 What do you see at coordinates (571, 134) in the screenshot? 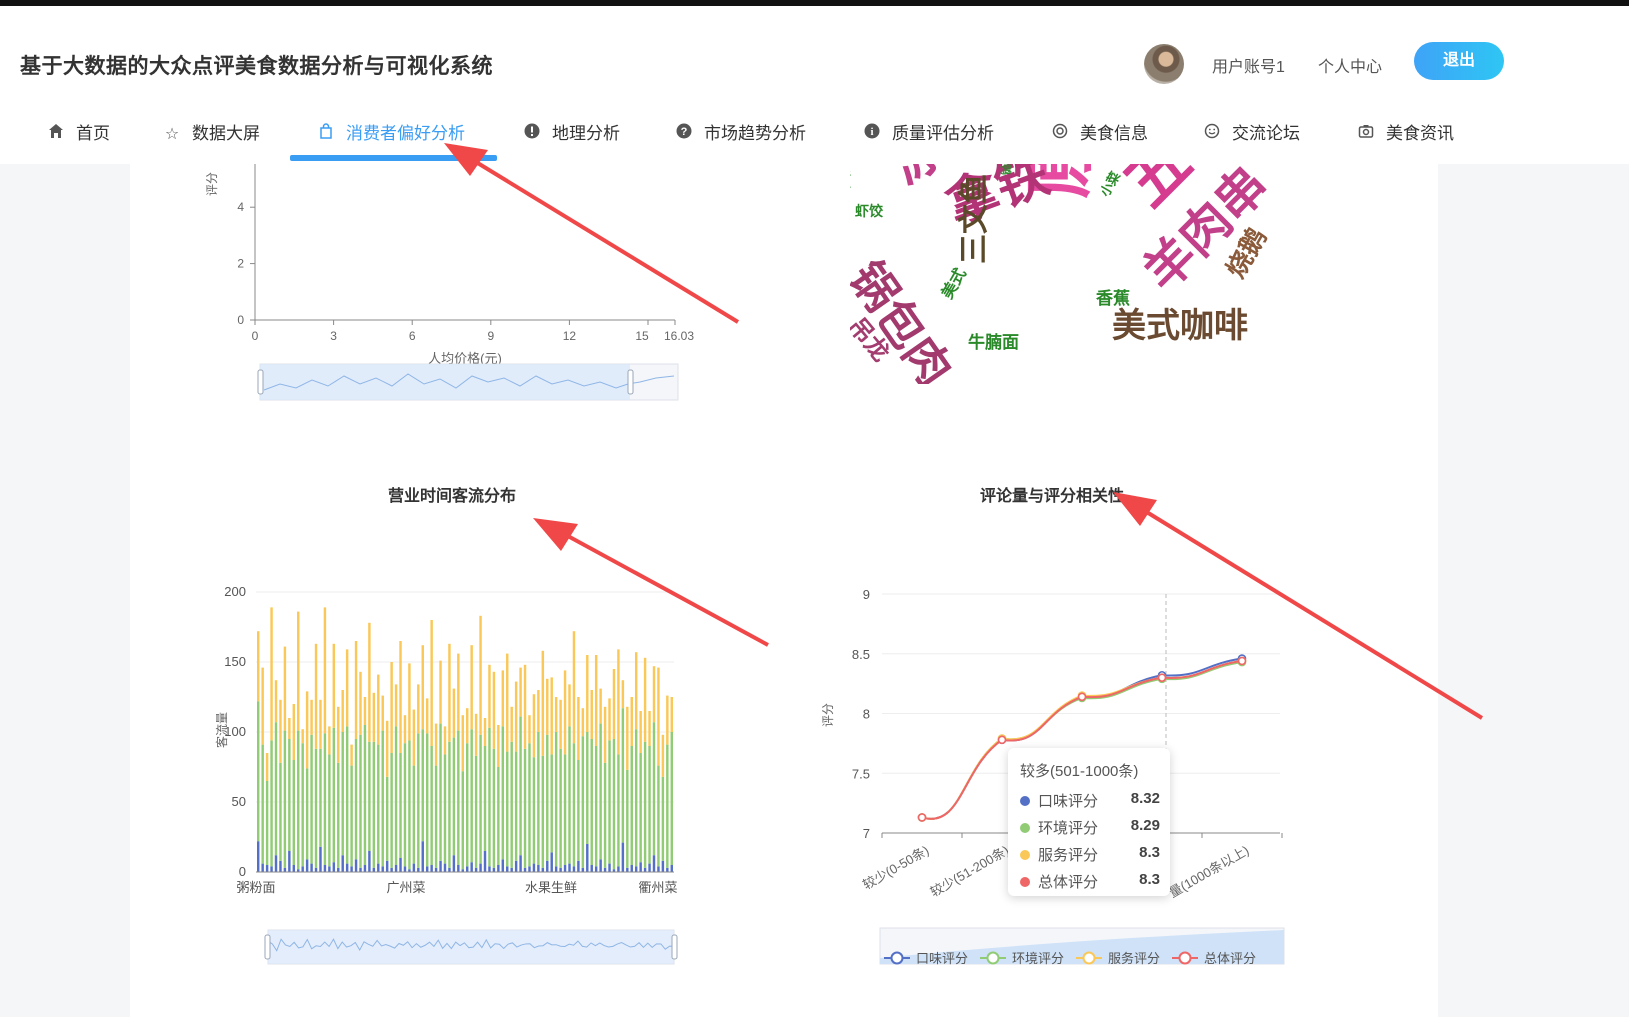
I see `nav-item-geo: 地理分析` at bounding box center [571, 134].